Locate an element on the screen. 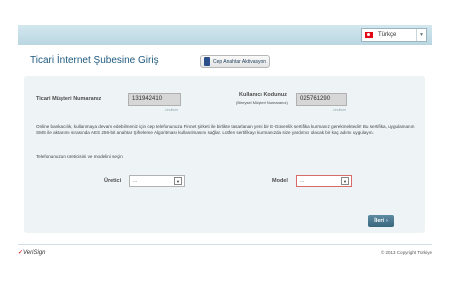 The image size is (450, 281). next-label: İleri is located at coordinates (379, 221).